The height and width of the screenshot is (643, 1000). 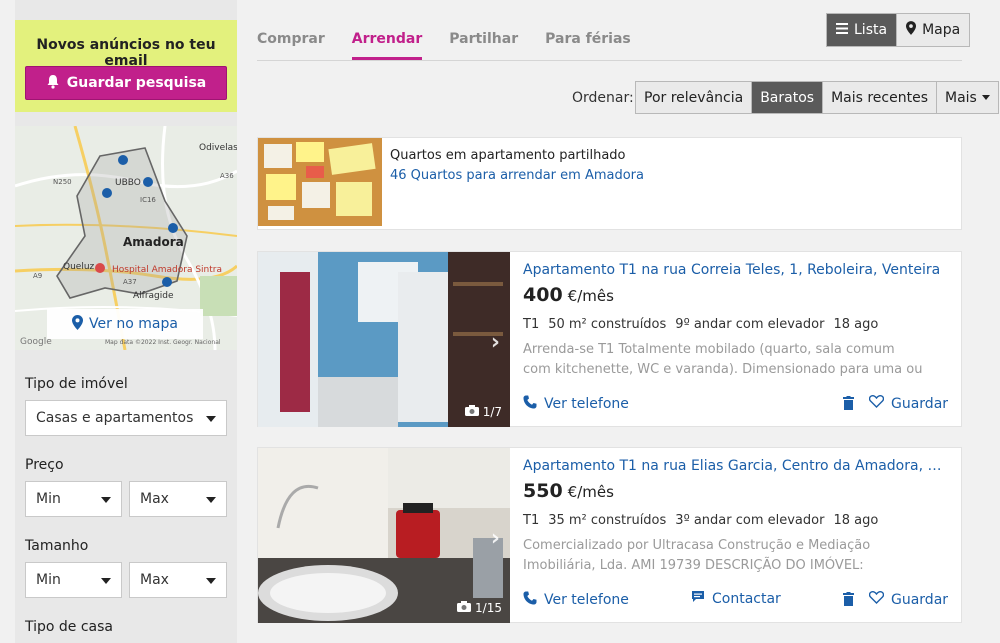 I want to click on tab-partilhar: Partilhar, so click(x=483, y=45).